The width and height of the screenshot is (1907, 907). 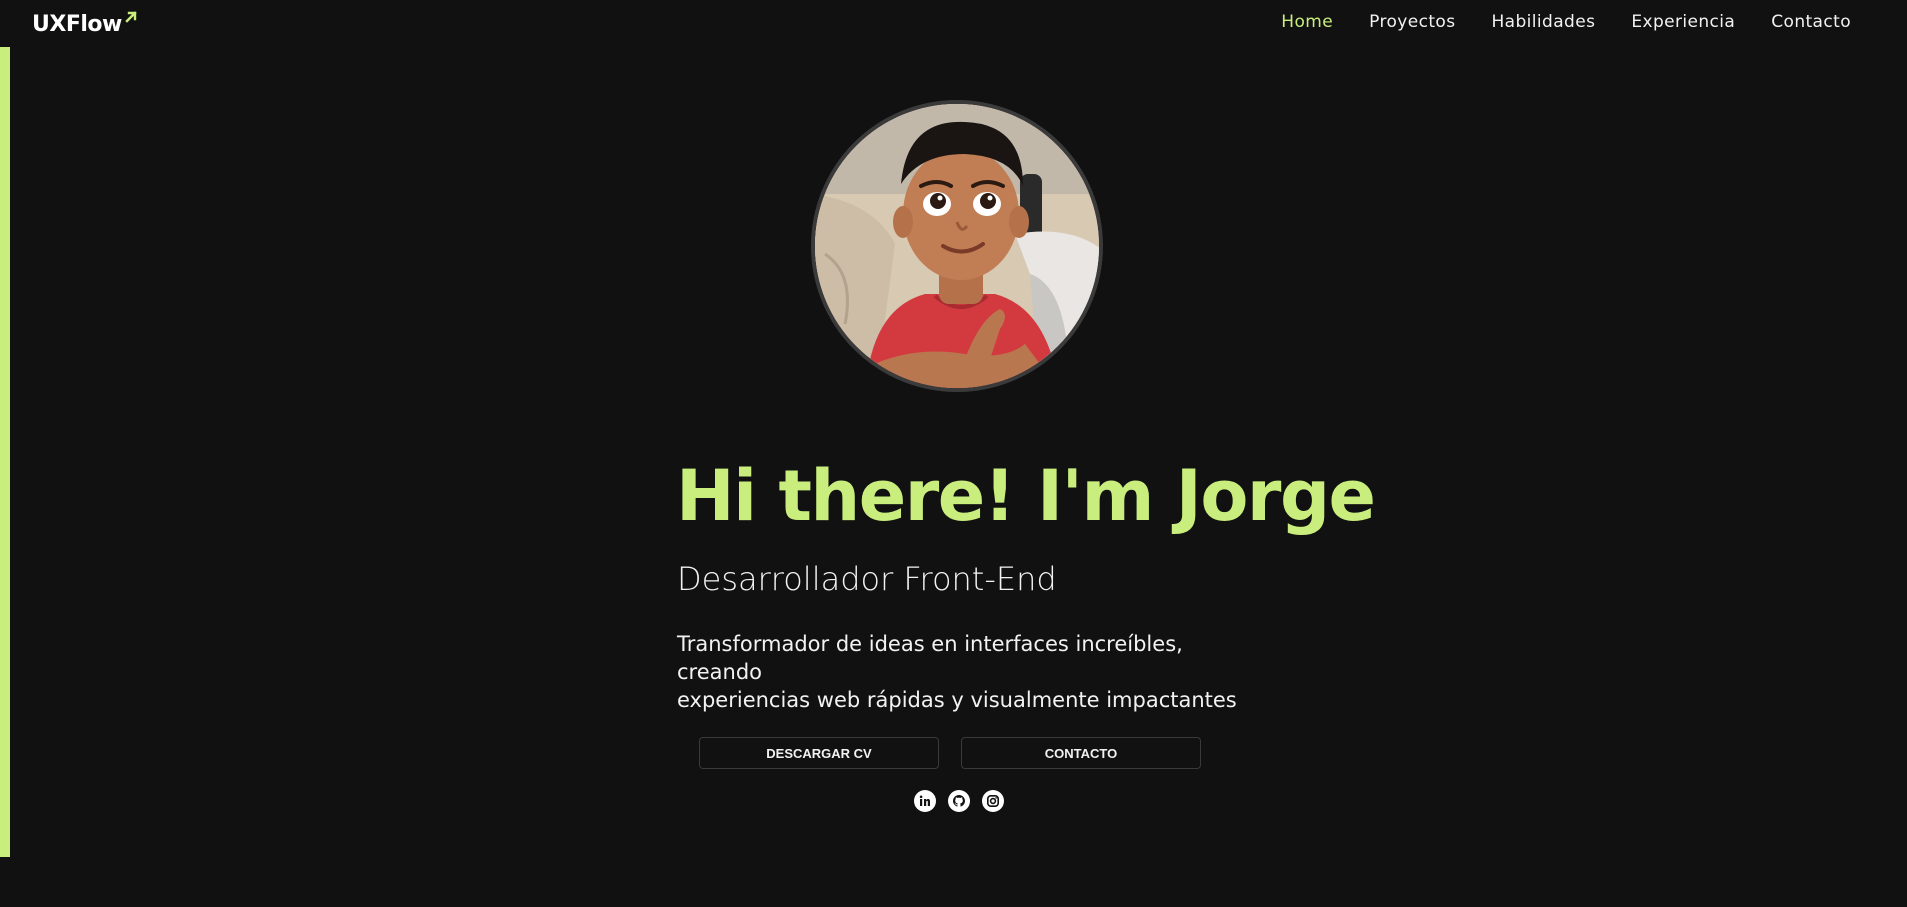 I want to click on social-links, so click(x=959, y=801).